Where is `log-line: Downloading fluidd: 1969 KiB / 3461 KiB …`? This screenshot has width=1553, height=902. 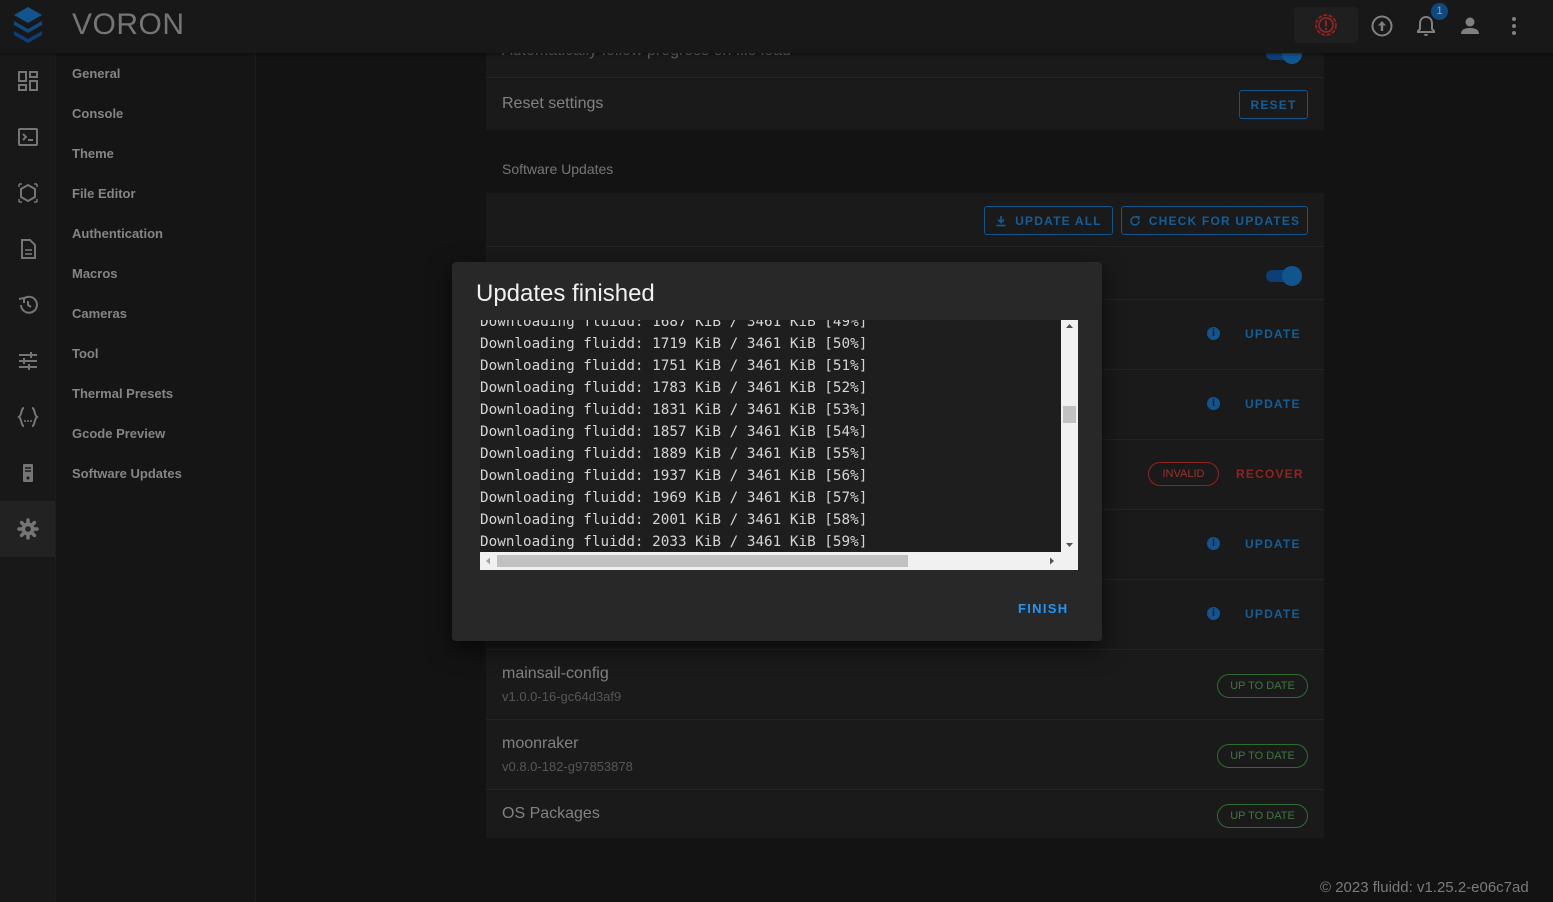 log-line: Downloading fluidd: 1969 KiB / 3461 KiB … is located at coordinates (674, 498).